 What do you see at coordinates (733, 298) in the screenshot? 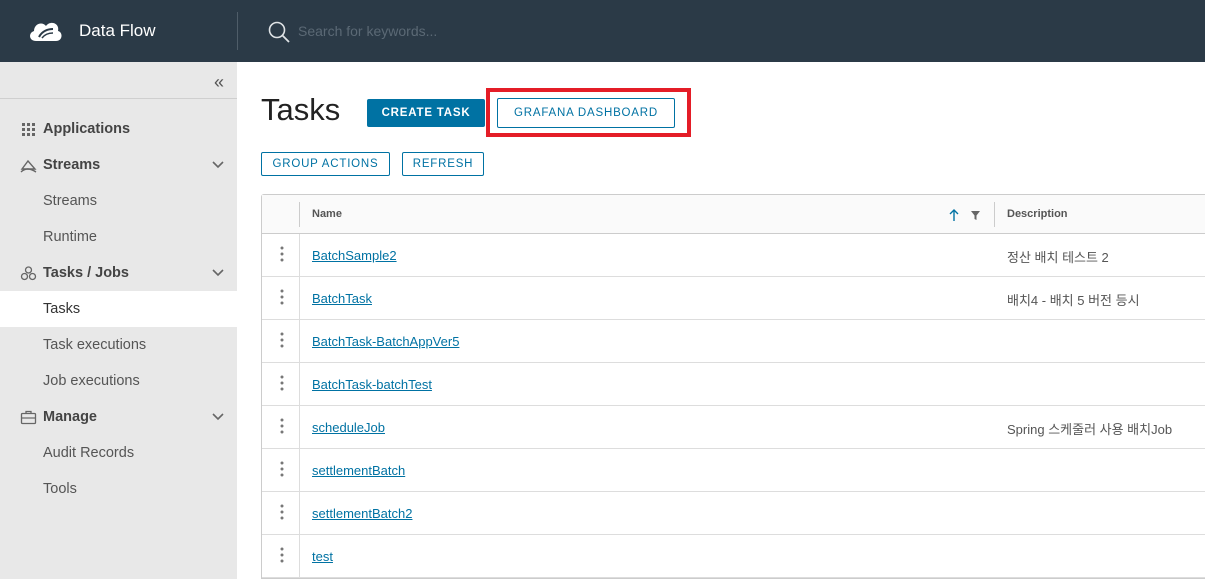
I see `table-row: BatchTask 배치4 - 배치 5 버전 등시` at bounding box center [733, 298].